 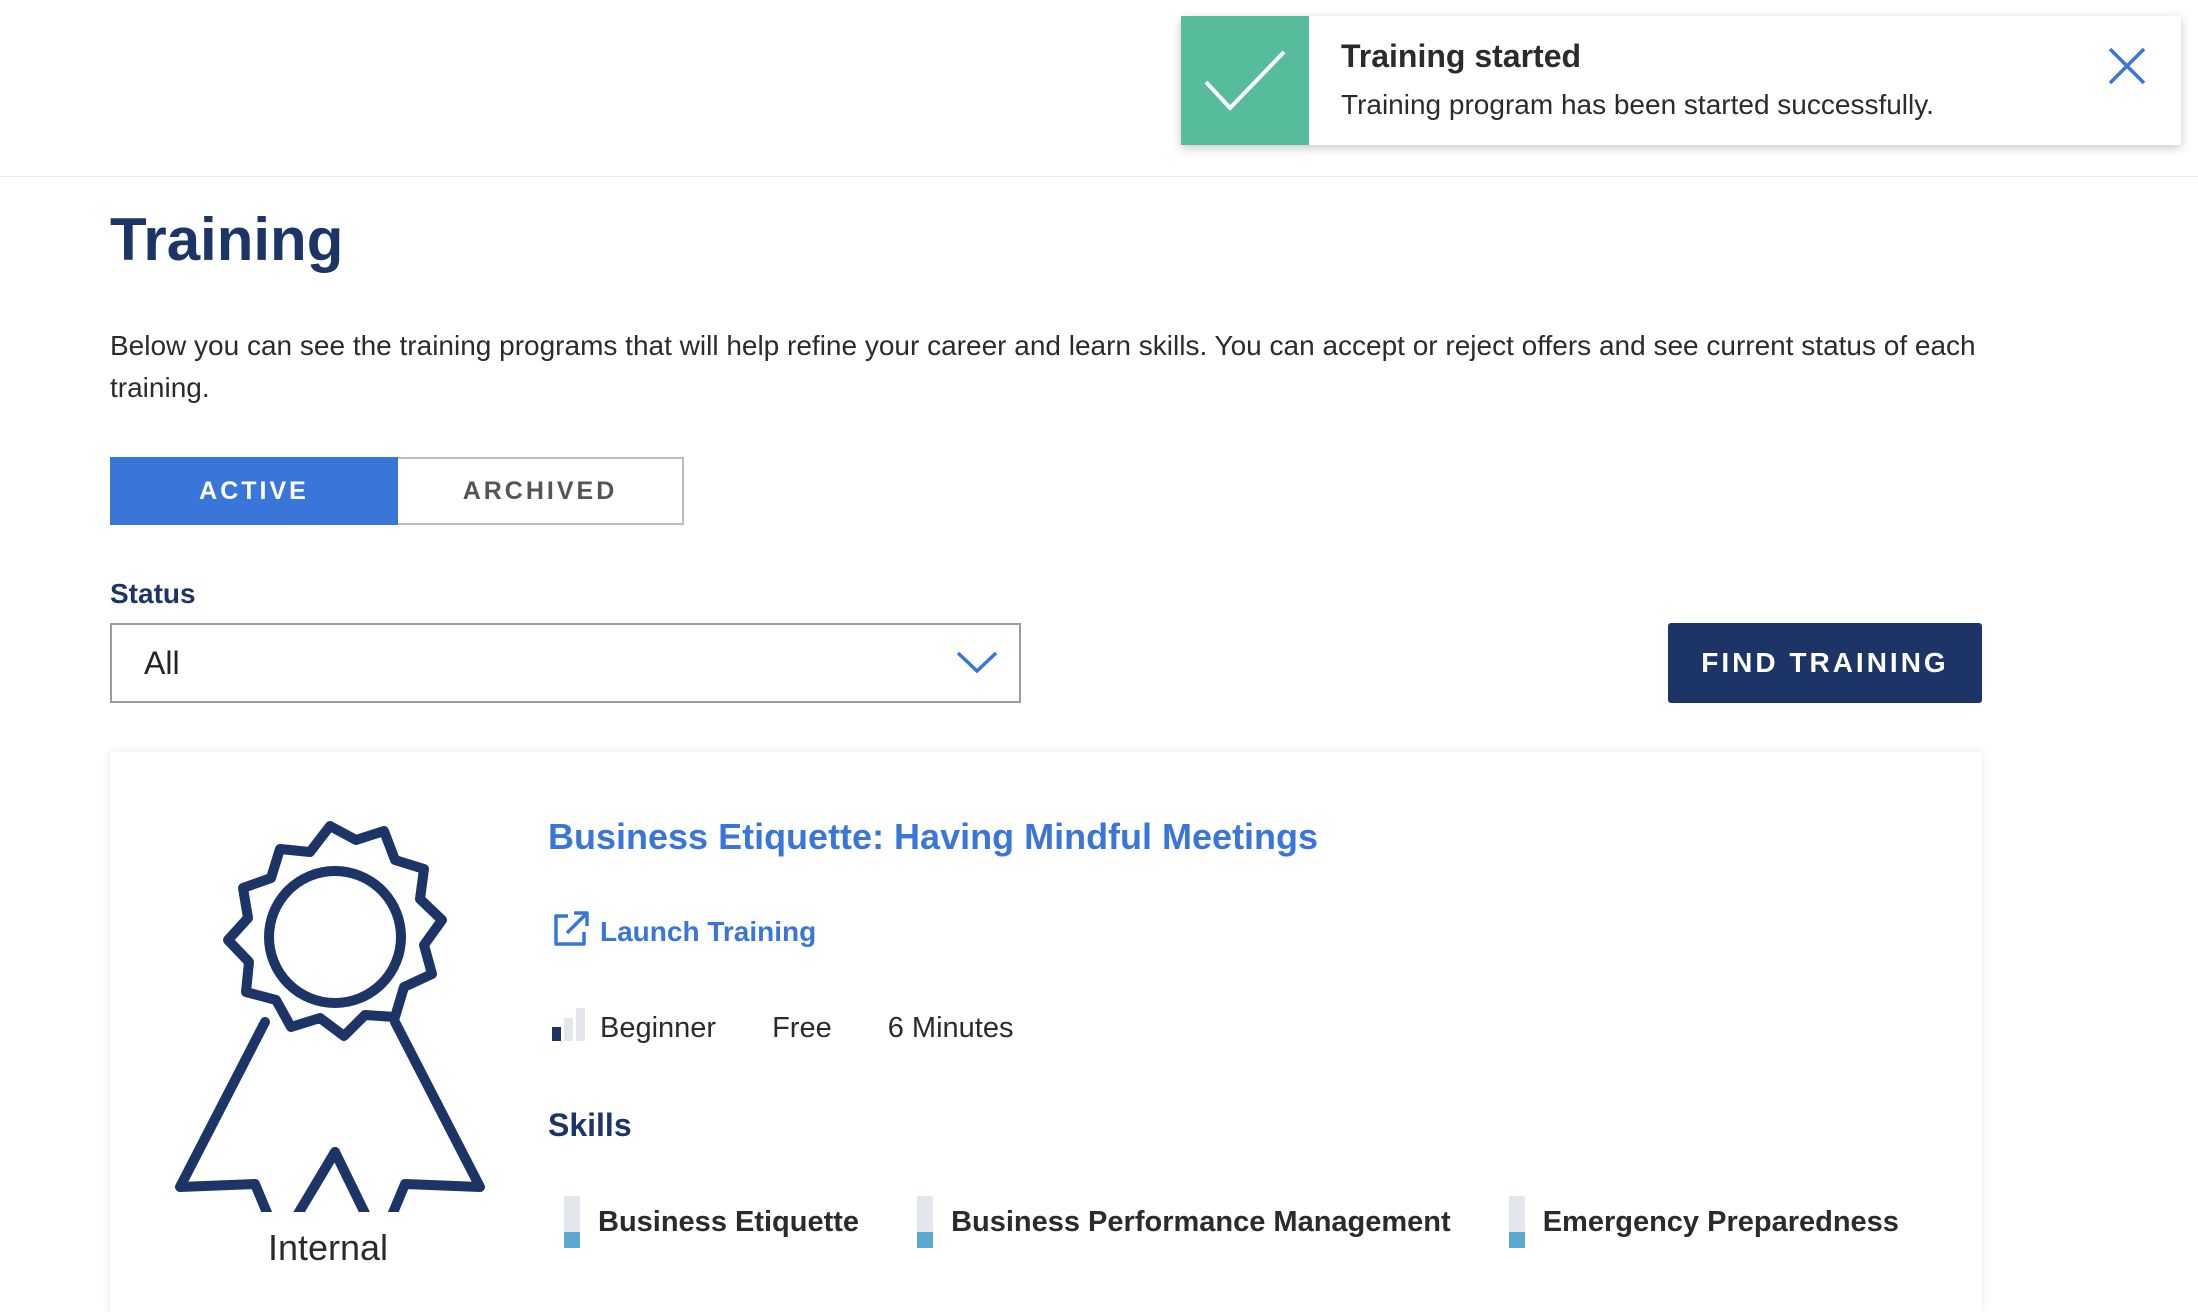 What do you see at coordinates (1201, 1221) in the screenshot?
I see `skill-label: Business Performance Management` at bounding box center [1201, 1221].